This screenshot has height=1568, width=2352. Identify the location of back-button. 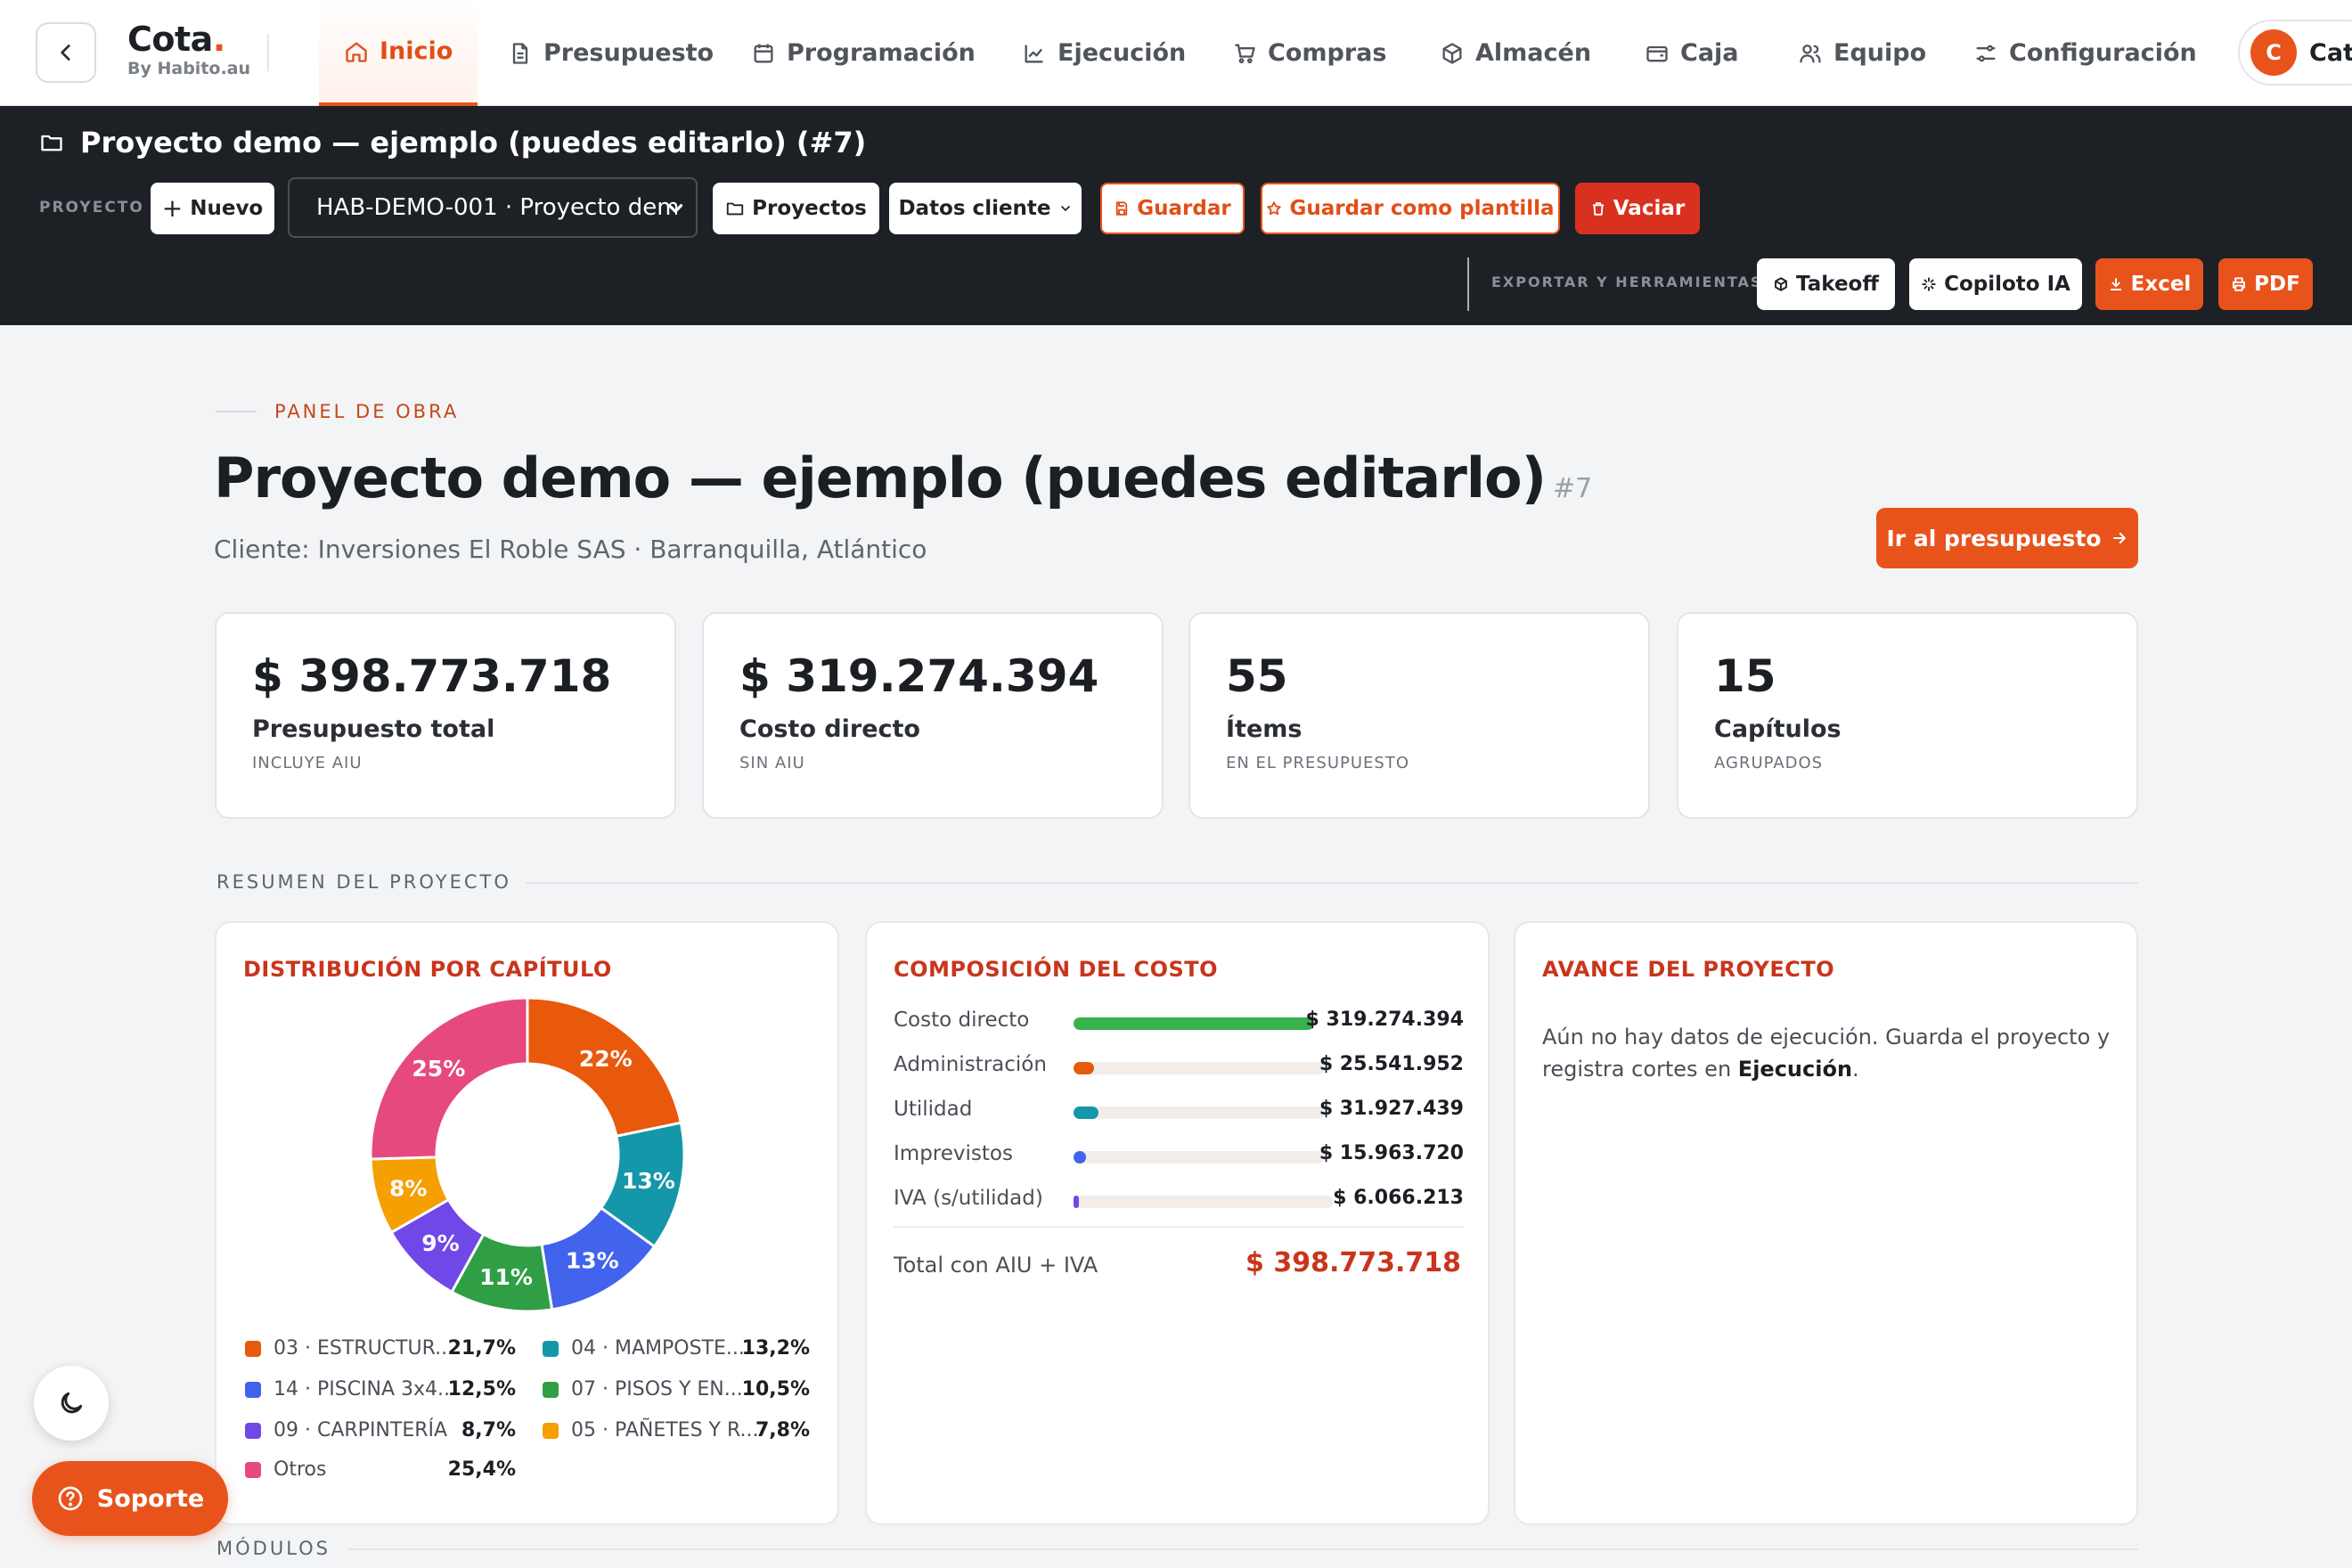
(66, 52).